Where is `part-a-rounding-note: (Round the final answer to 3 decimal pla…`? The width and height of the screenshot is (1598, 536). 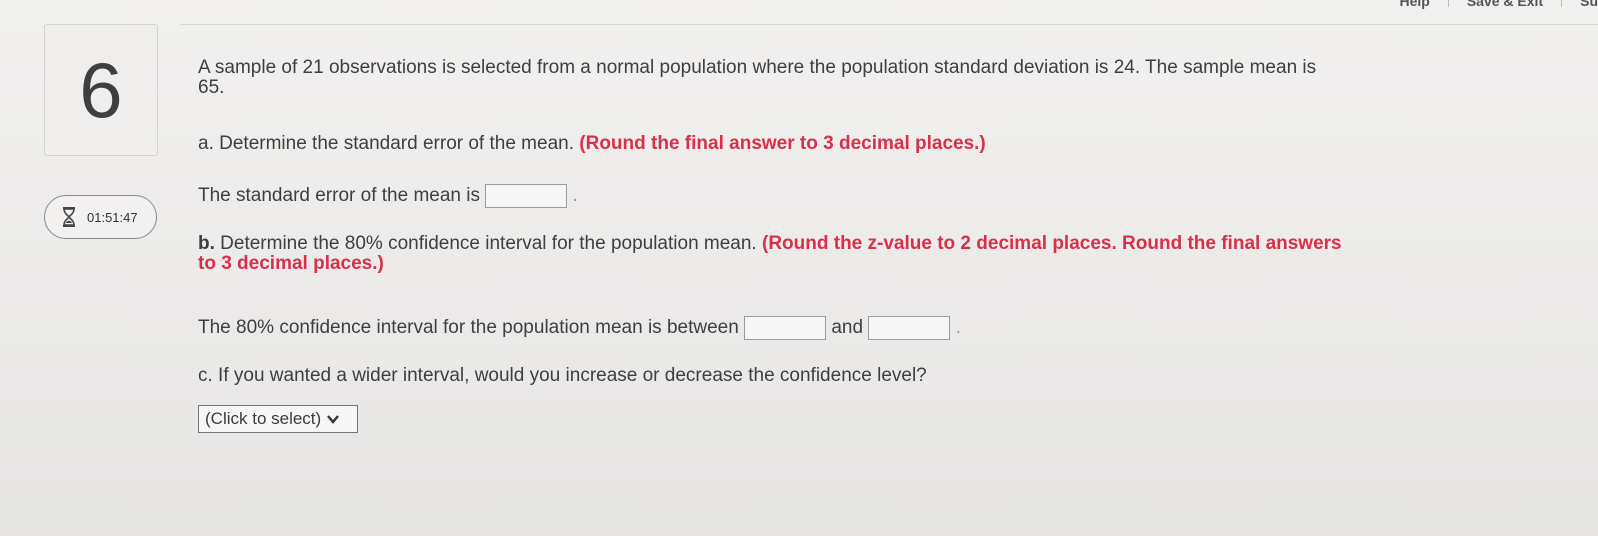
part-a-rounding-note: (Round the final answer to 3 decimal pla… is located at coordinates (782, 143).